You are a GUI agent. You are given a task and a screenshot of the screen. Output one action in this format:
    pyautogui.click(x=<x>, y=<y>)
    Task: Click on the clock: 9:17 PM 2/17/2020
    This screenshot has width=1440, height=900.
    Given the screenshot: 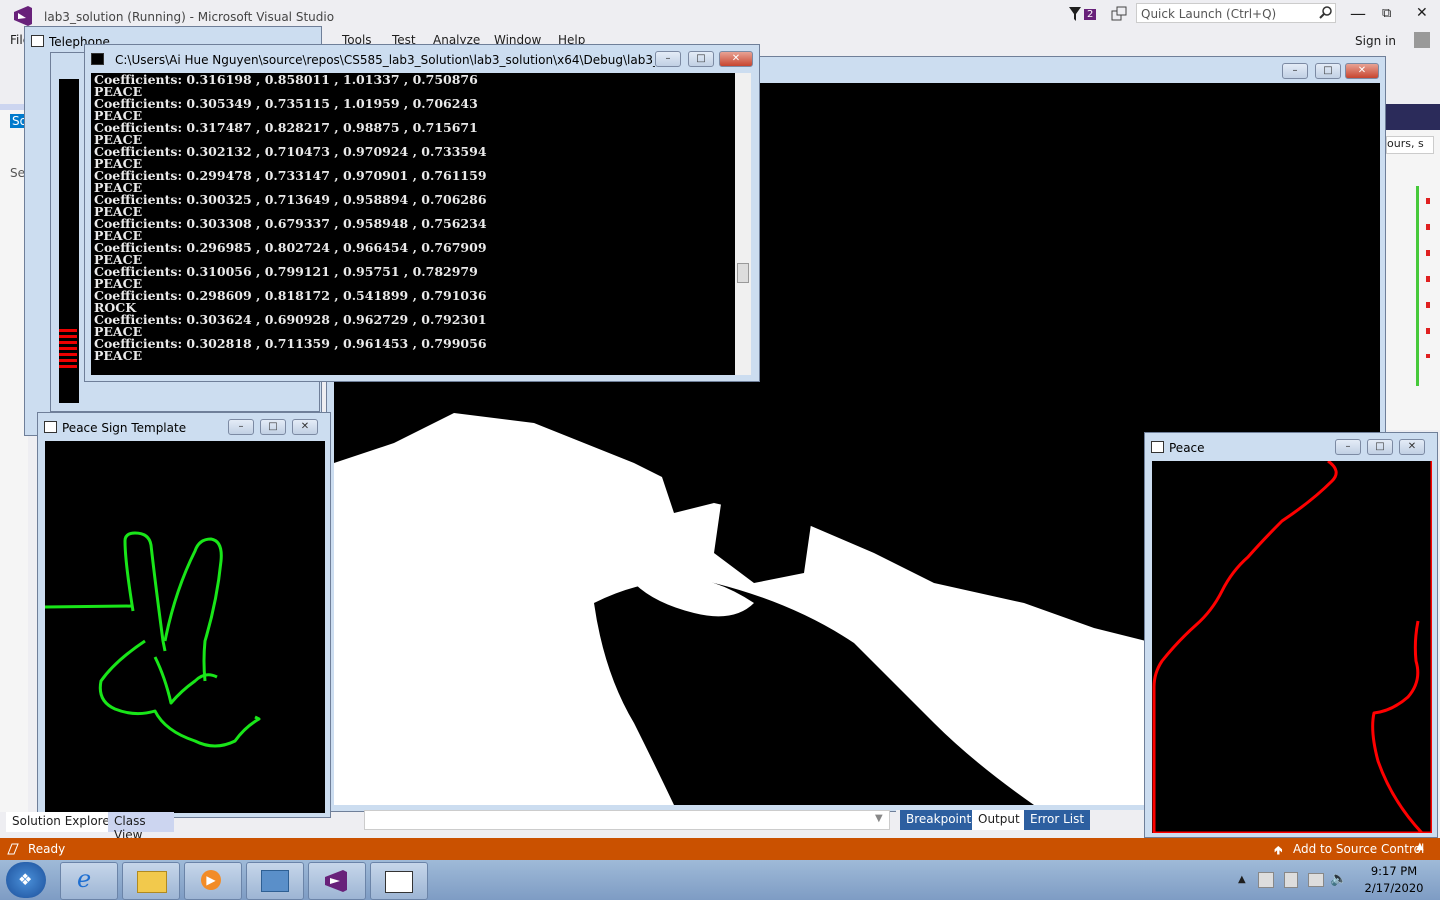 What is the action you would take?
    pyautogui.click(x=1394, y=881)
    